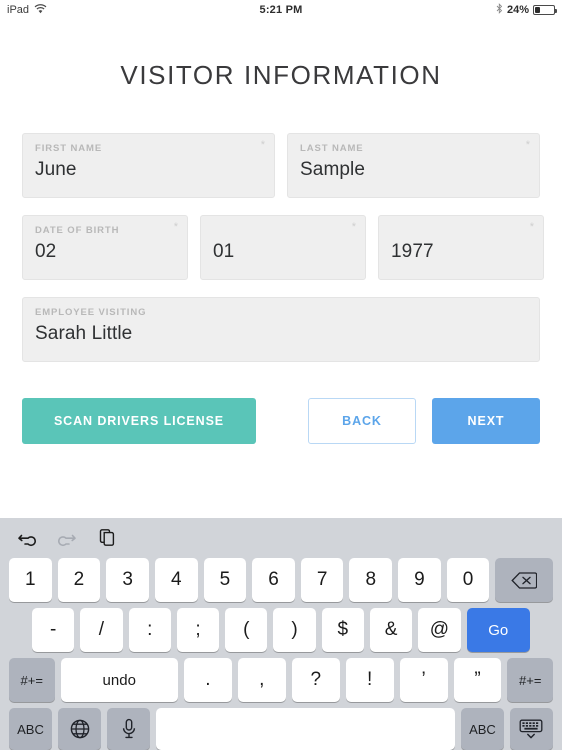 This screenshot has width=562, height=750. Describe the element at coordinates (225, 580) in the screenshot. I see `key-5: 5` at that location.